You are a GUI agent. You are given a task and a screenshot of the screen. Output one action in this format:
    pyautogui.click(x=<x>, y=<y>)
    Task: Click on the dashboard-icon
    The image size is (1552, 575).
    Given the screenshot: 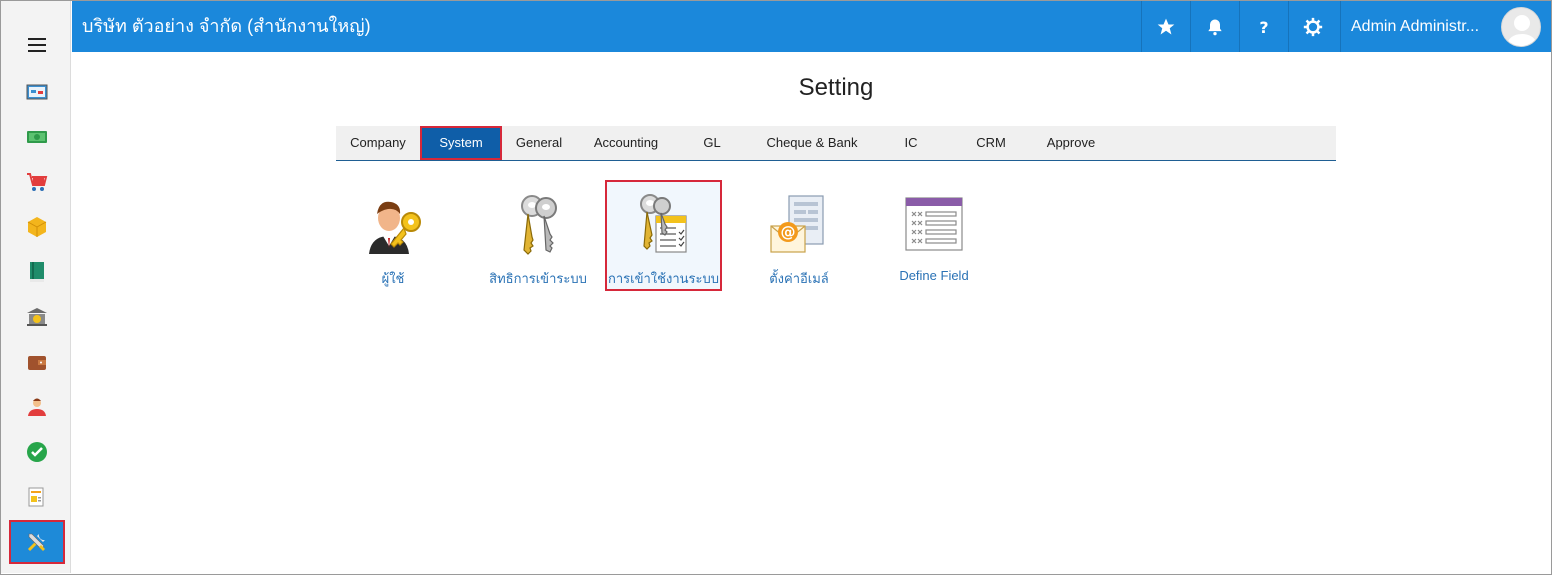 What is the action you would take?
    pyautogui.click(x=37, y=92)
    